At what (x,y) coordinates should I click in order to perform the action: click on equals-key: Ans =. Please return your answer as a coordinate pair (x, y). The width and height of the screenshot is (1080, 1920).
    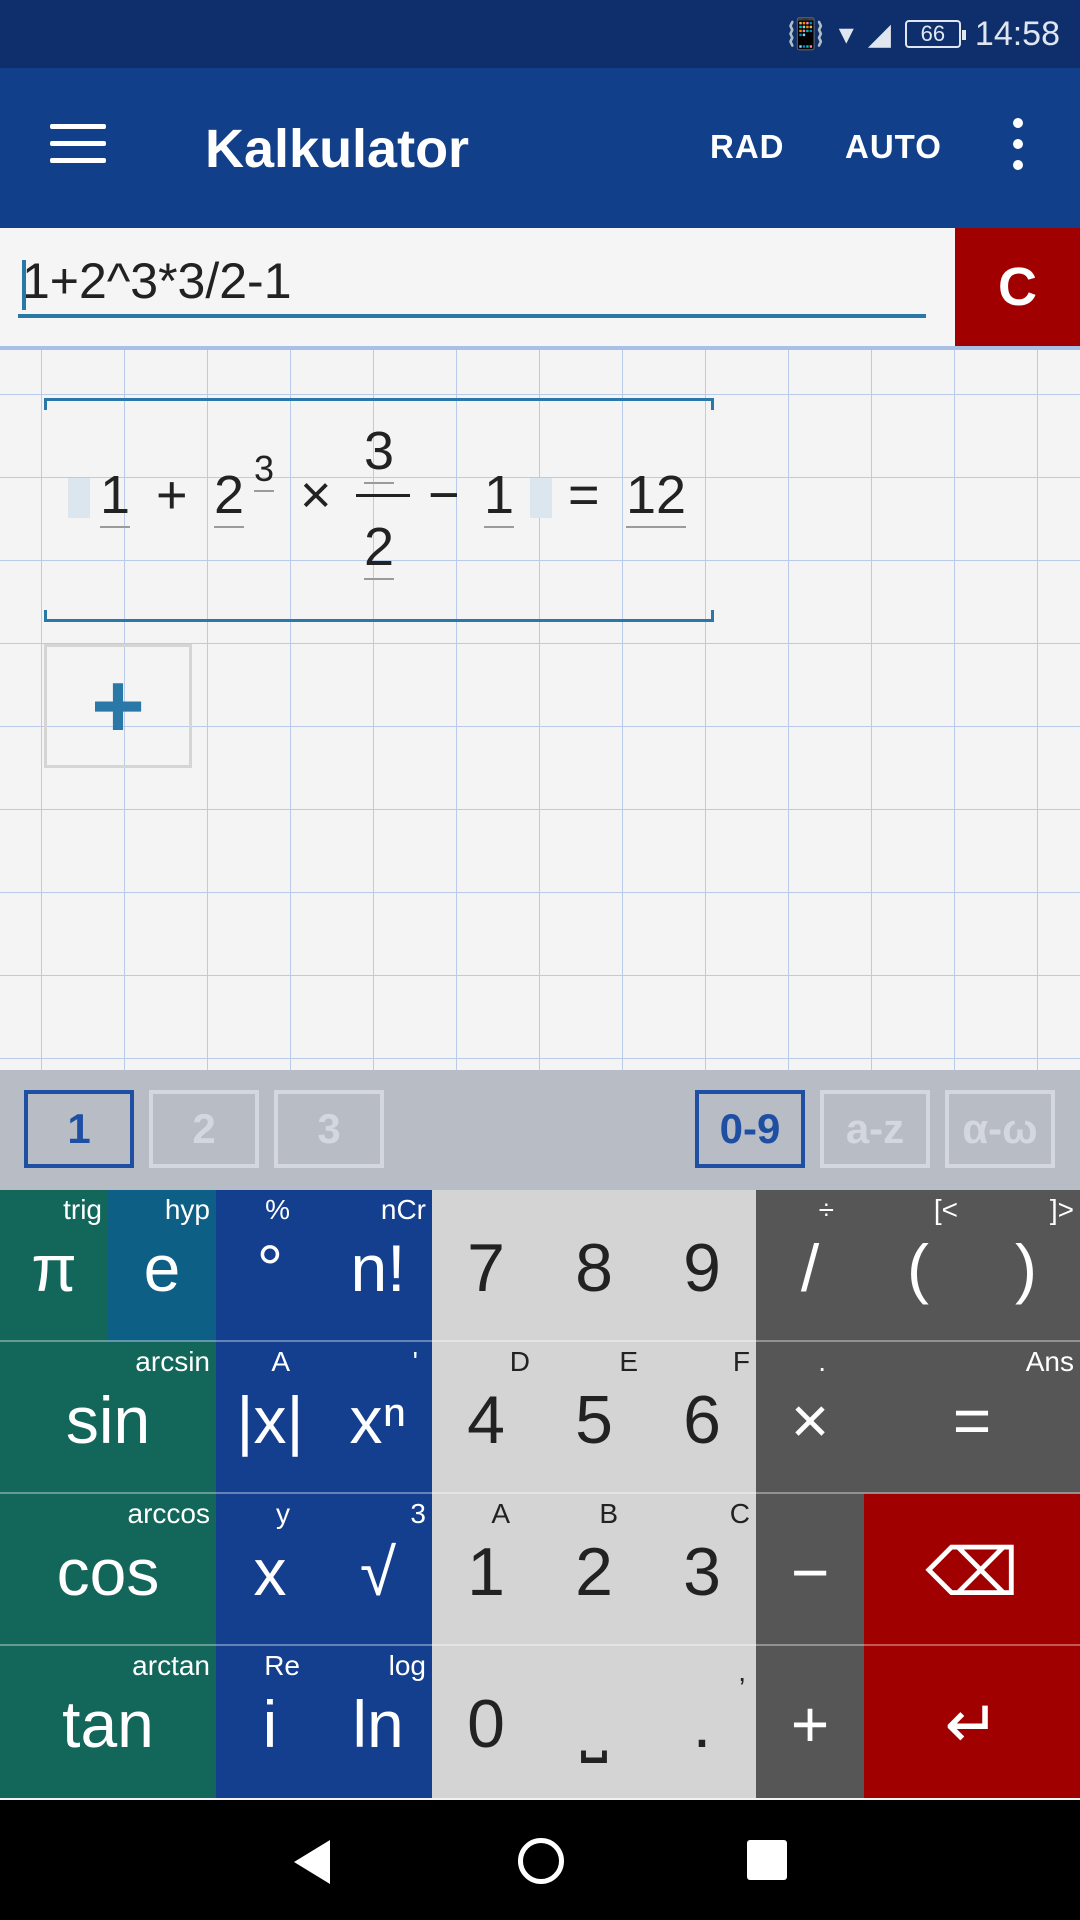
    Looking at the image, I should click on (972, 1418).